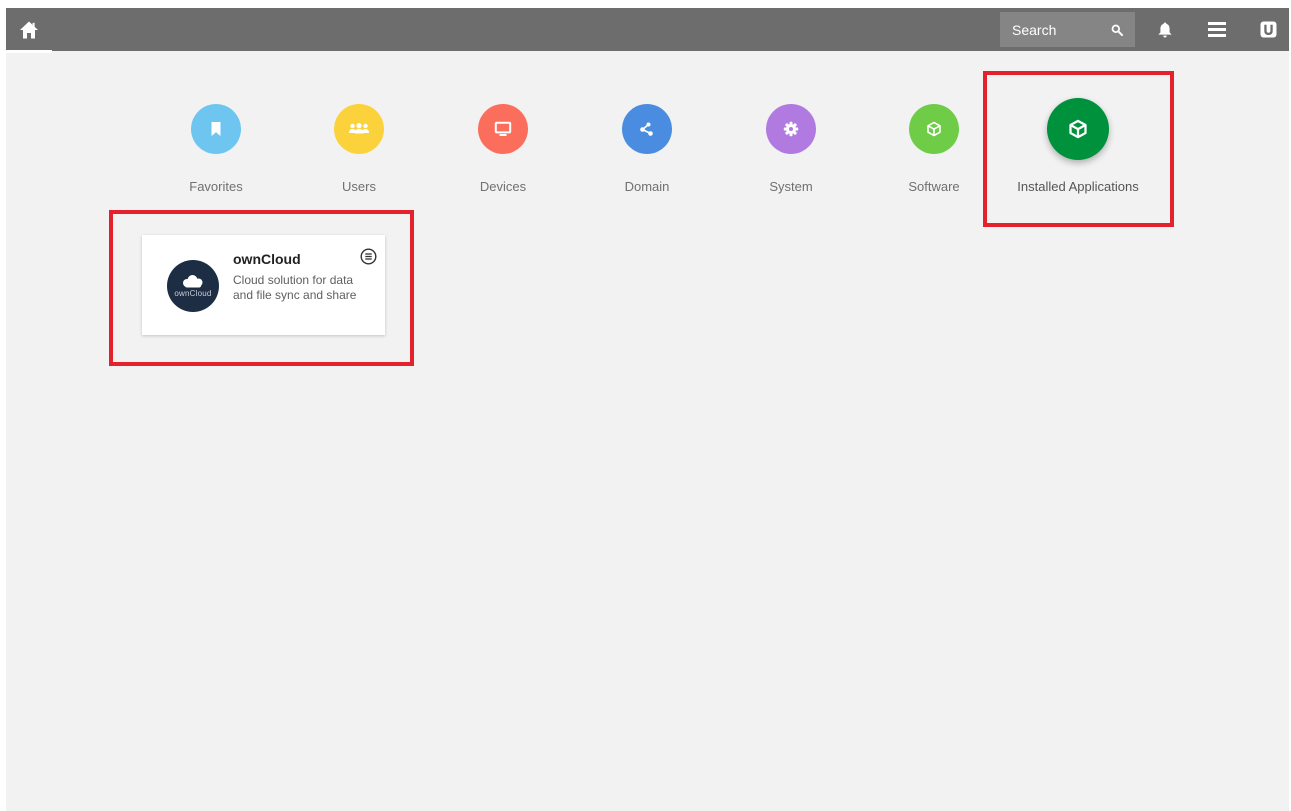 This screenshot has width=1291, height=811. I want to click on users-icon, so click(359, 128).